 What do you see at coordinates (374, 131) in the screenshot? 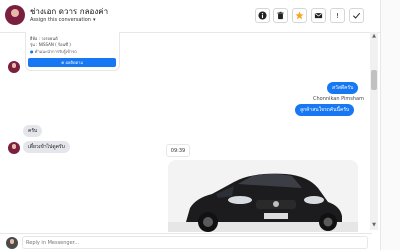
I see `messages-scrollbar: ▲ ▼` at bounding box center [374, 131].